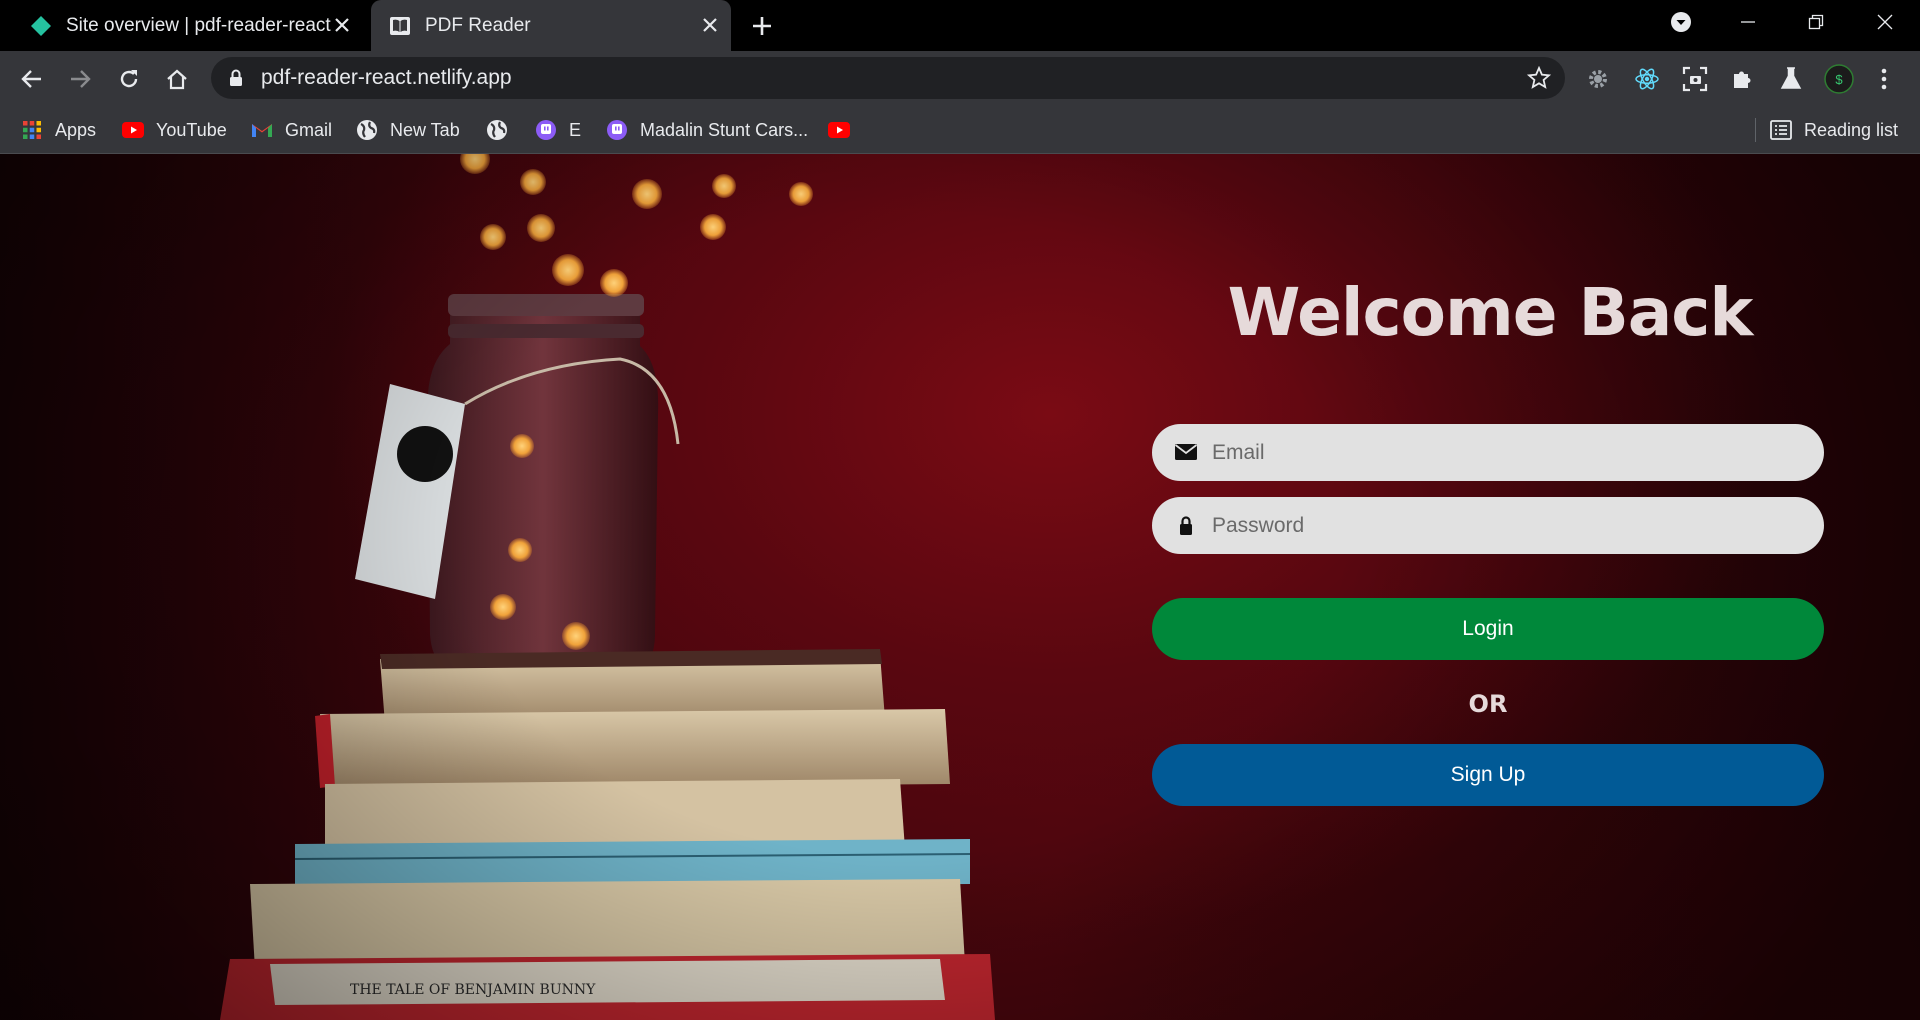 The image size is (1920, 1020). I want to click on bookmark-youtube: YouTube, so click(174, 130).